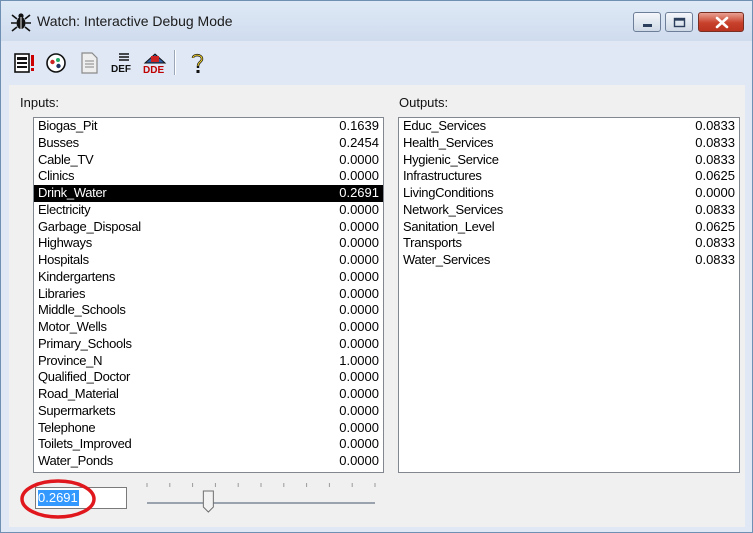 Image resolution: width=753 pixels, height=533 pixels. What do you see at coordinates (208, 210) in the screenshot?
I see `input-item-row: Electricity 0.0000` at bounding box center [208, 210].